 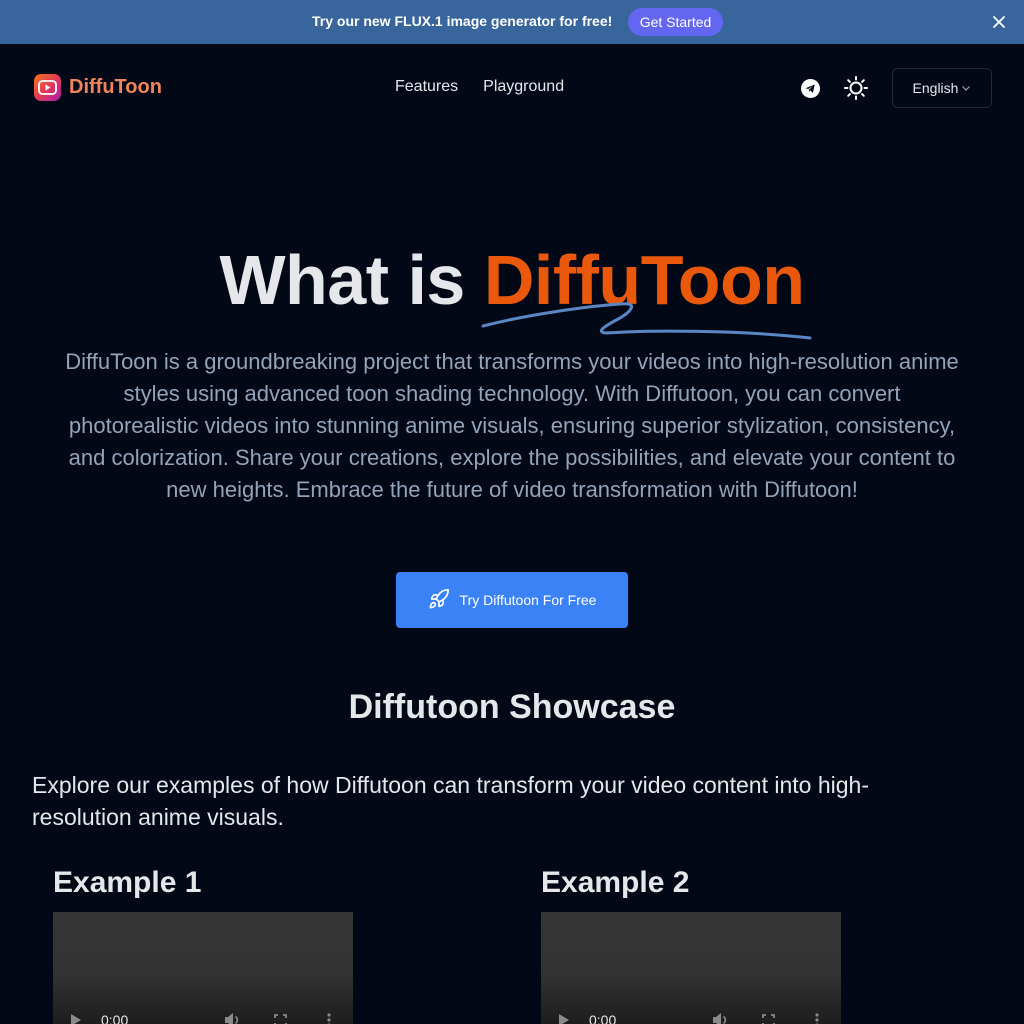 I want to click on main-nav: Features Playground, so click(x=479, y=87).